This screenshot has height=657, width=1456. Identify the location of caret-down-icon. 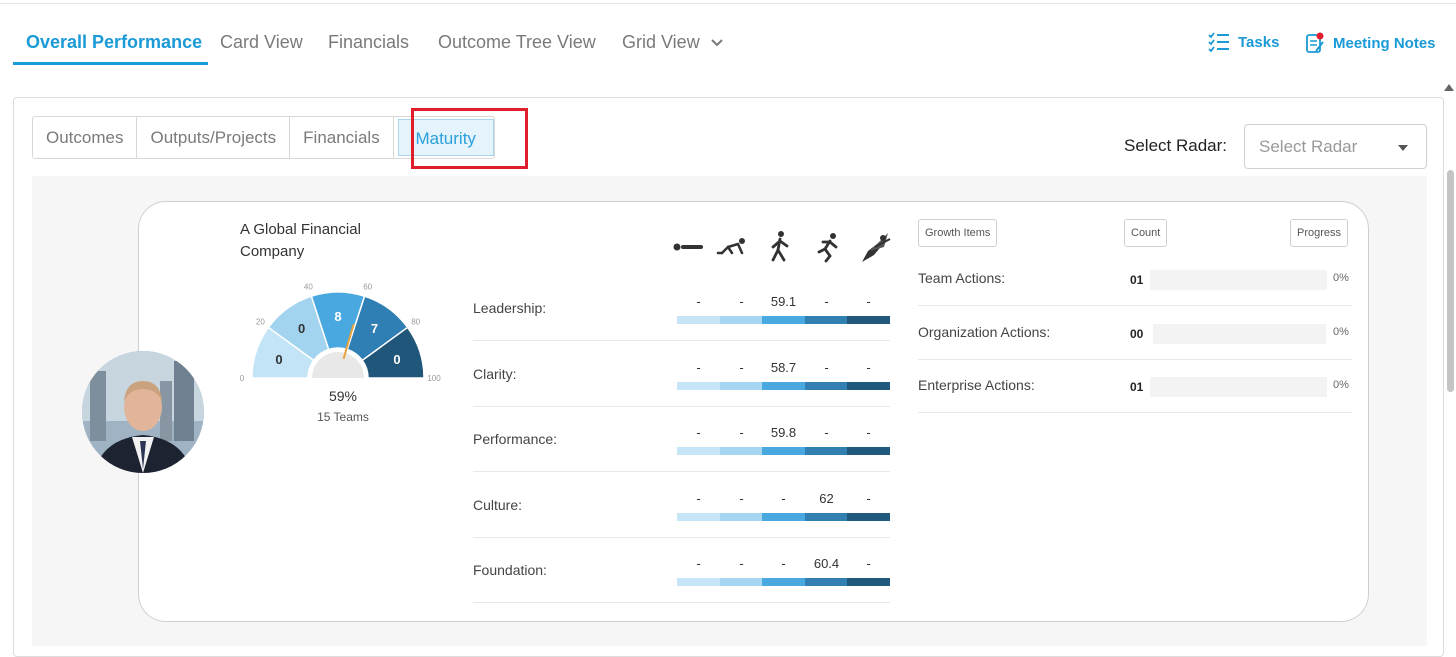
(1403, 148).